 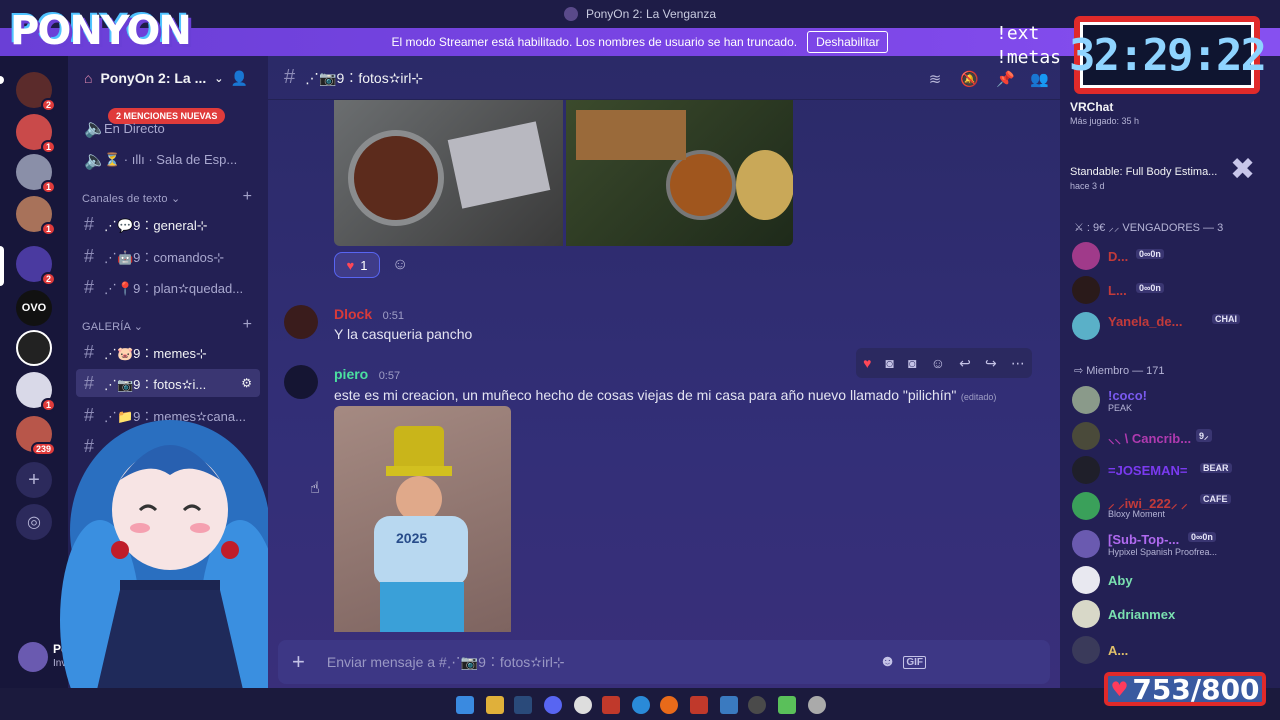 What do you see at coordinates (669, 705) in the screenshot?
I see `firefox-icon` at bounding box center [669, 705].